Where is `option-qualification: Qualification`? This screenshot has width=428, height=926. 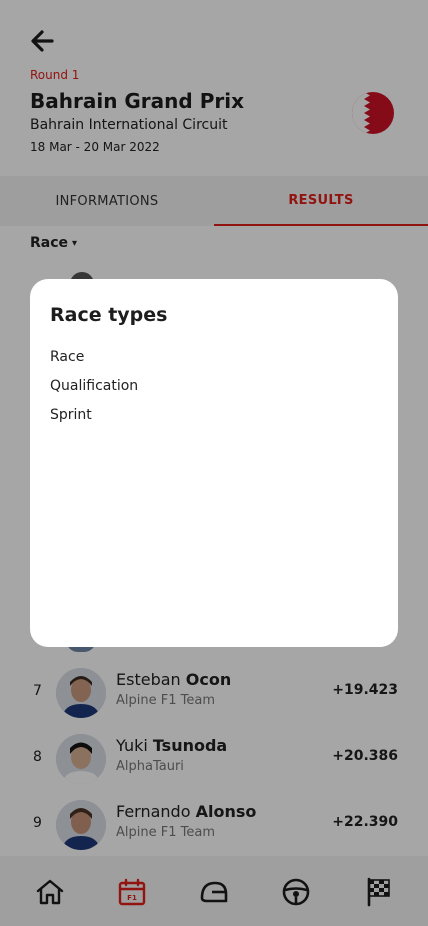 option-qualification: Qualification is located at coordinates (94, 386).